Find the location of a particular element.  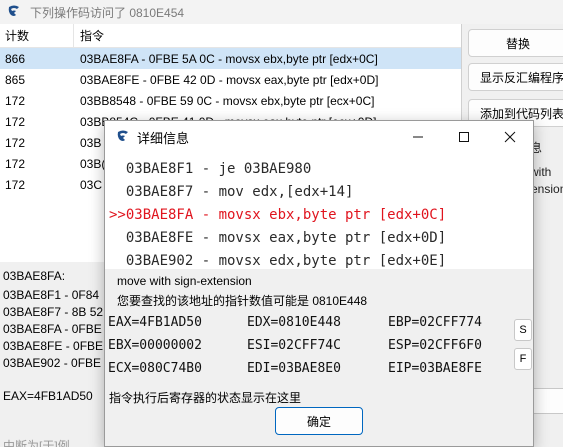

dialog-titlebar: 详细信息 is located at coordinates (319, 137).